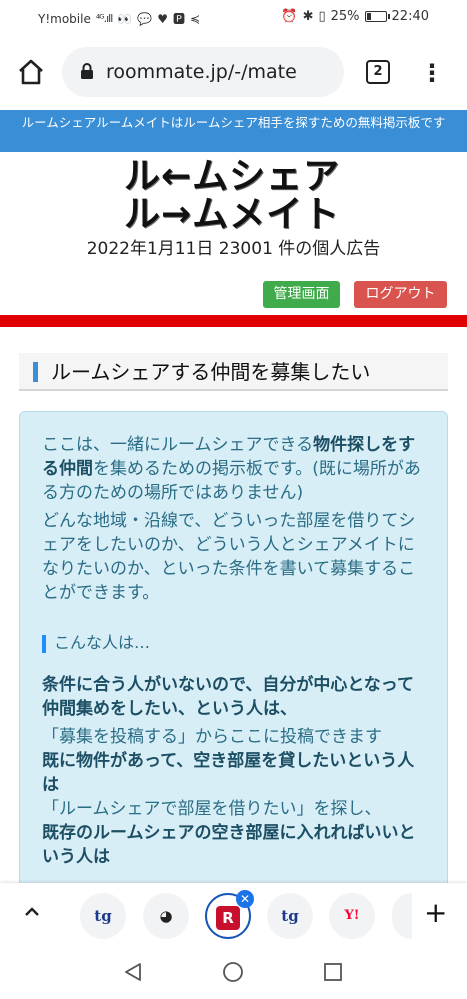 The image size is (467, 999). What do you see at coordinates (322, 16) in the screenshot?
I see `vibrate-icon: ▯` at bounding box center [322, 16].